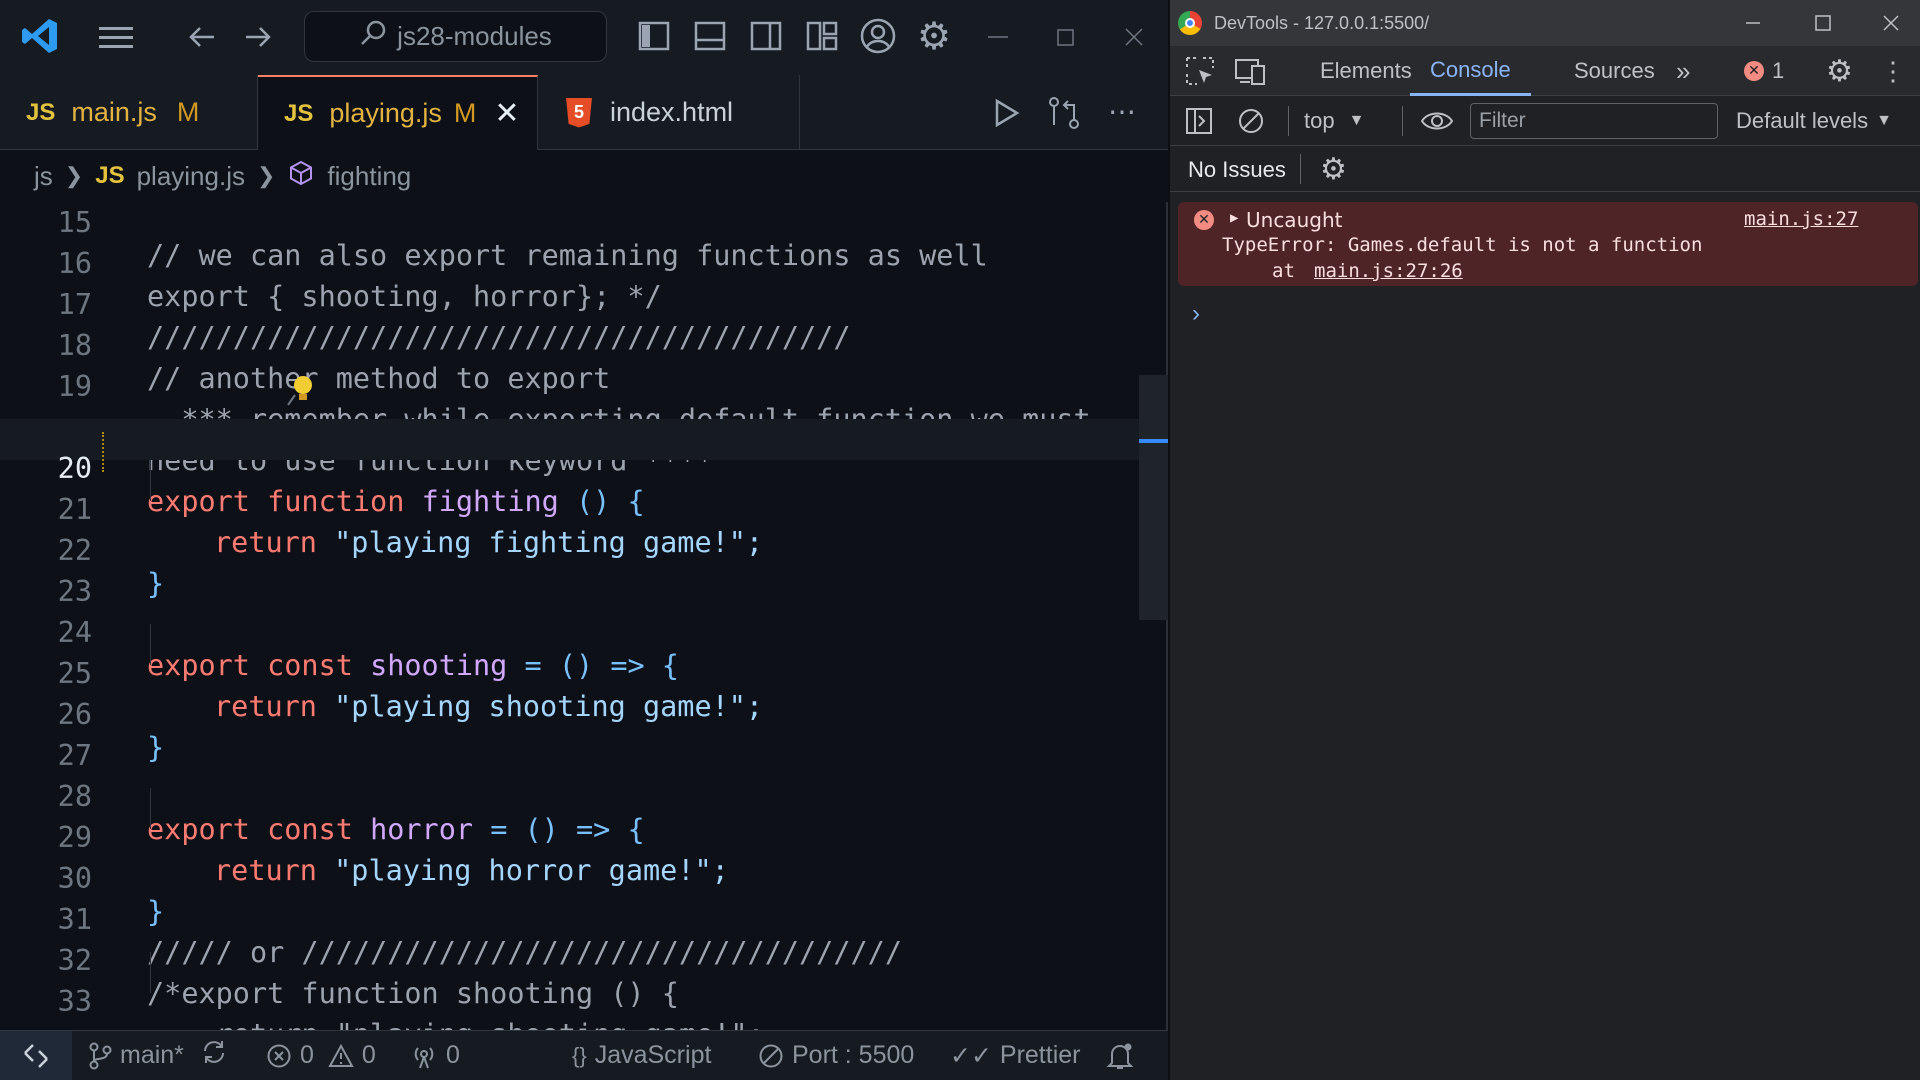  I want to click on context-selector: top ▼, so click(1334, 121).